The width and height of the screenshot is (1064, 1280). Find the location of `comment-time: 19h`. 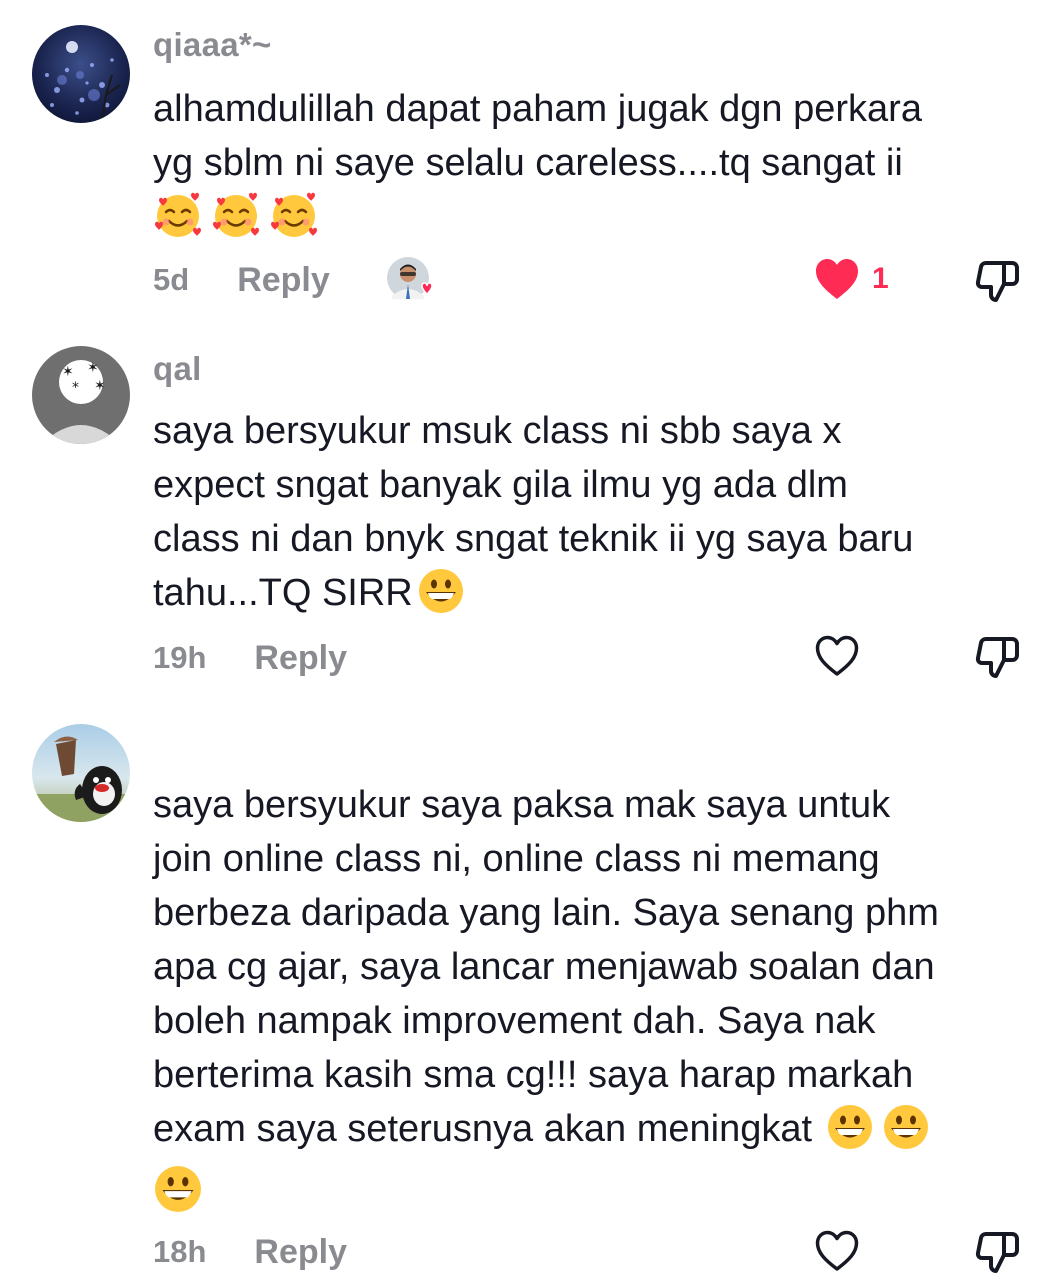

comment-time: 19h is located at coordinates (180, 657).